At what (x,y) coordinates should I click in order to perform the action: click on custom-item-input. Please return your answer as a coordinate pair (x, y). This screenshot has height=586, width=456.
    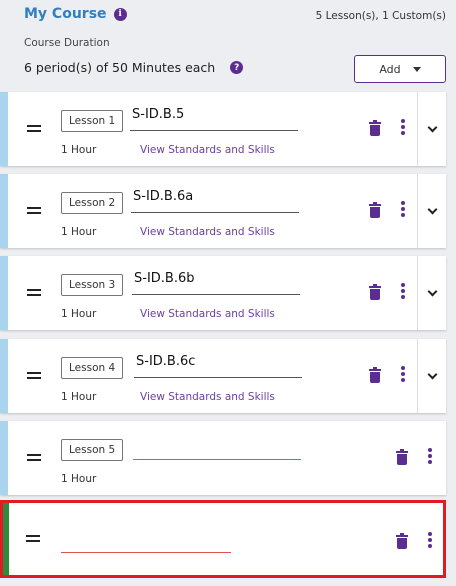
    Looking at the image, I should click on (146, 541).